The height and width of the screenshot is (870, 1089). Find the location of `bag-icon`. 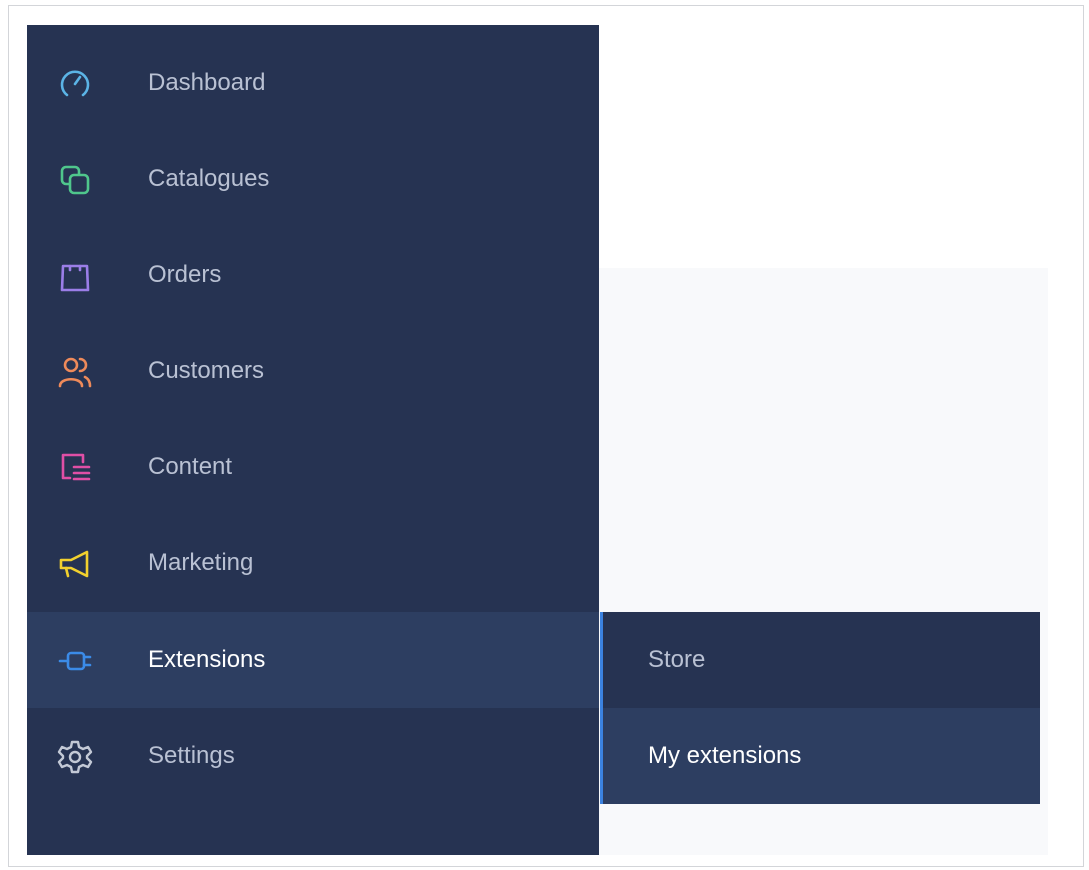

bag-icon is located at coordinates (75, 276).